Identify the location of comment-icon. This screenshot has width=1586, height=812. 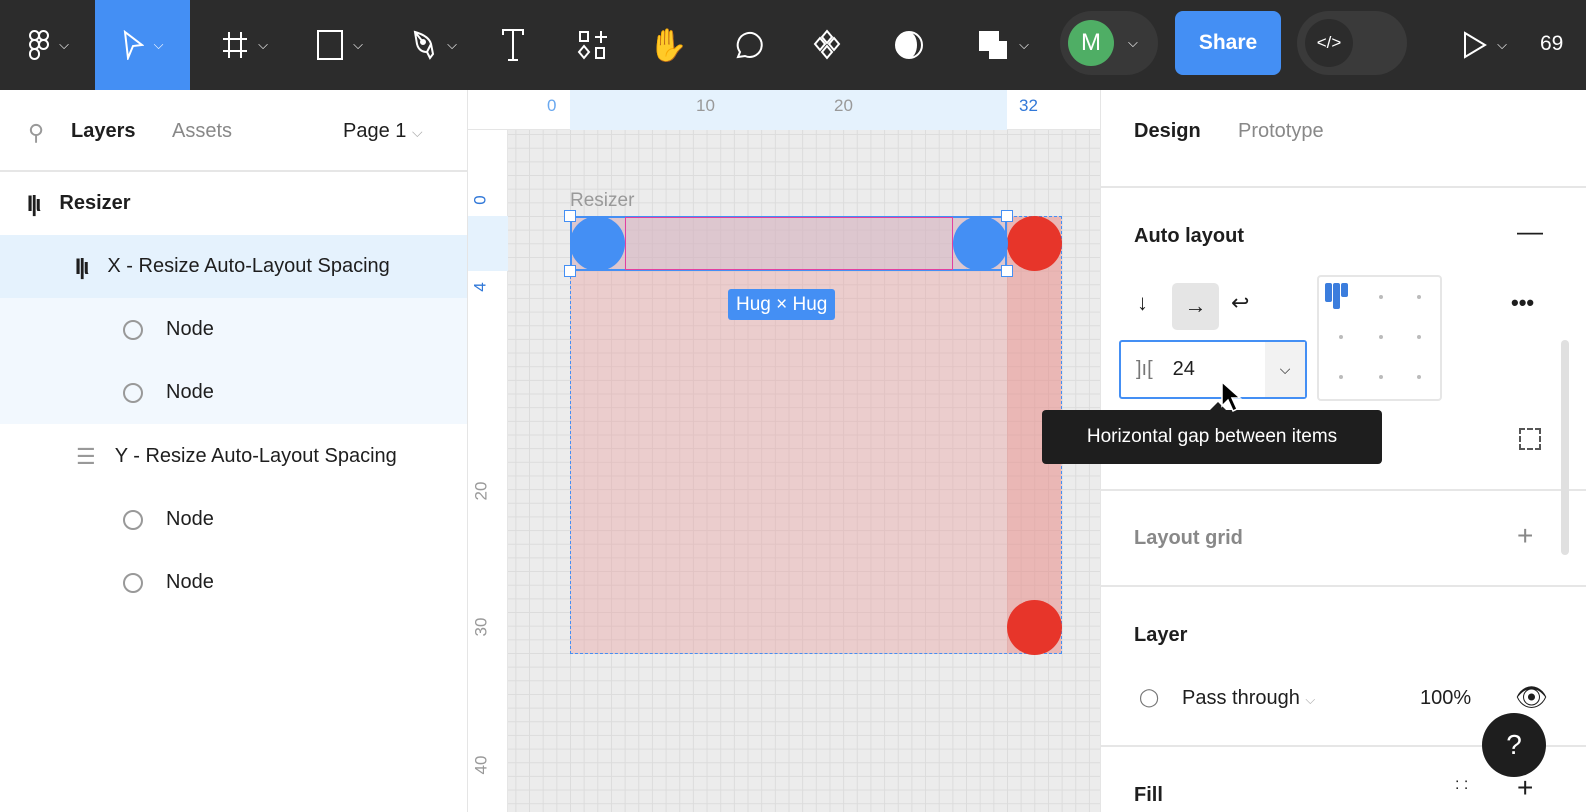
(749, 45).